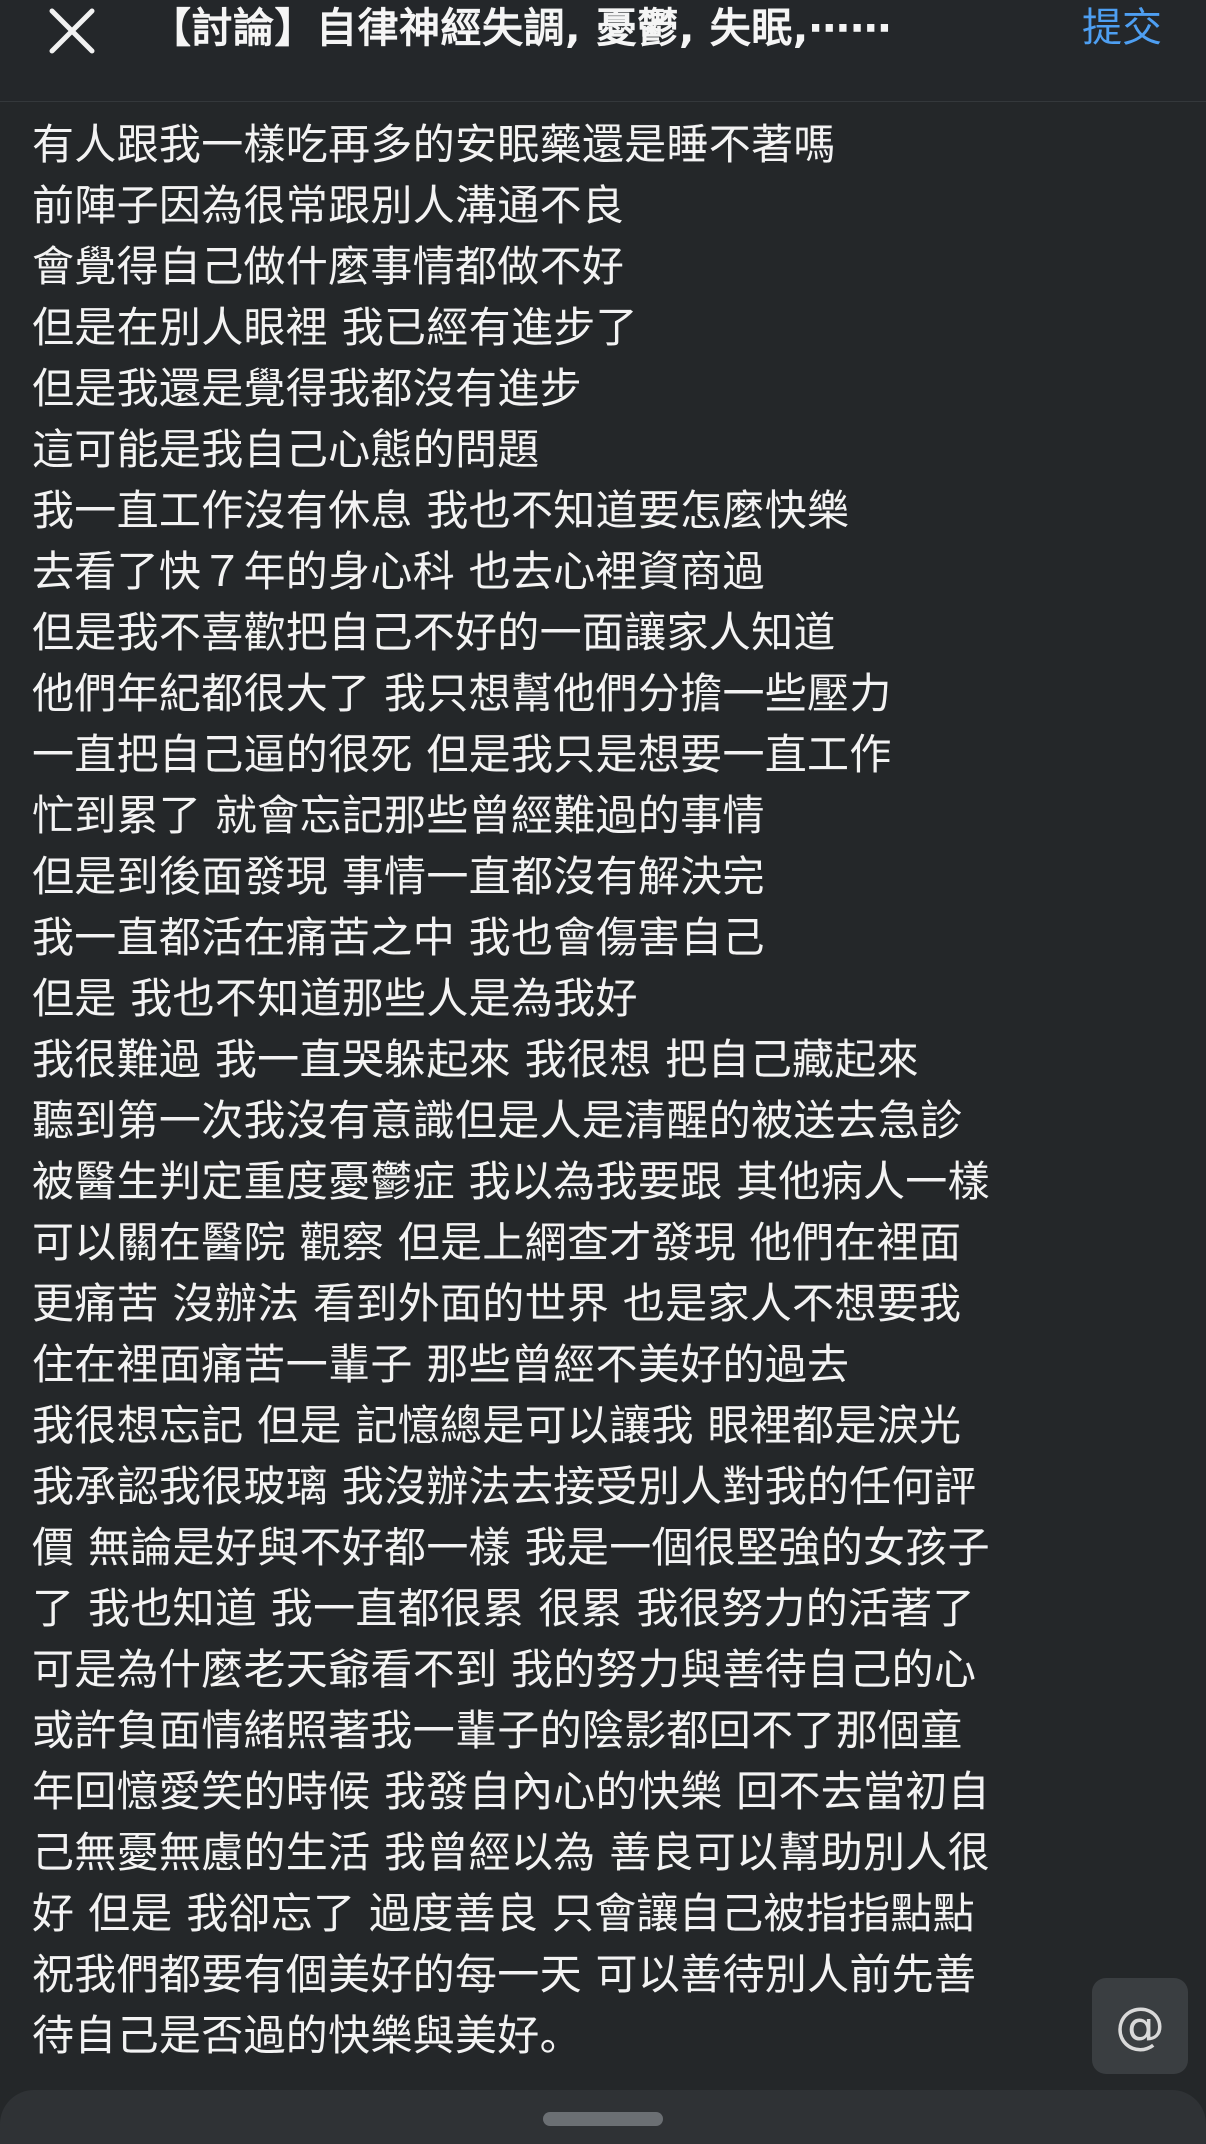  Describe the element at coordinates (511, 1791) in the screenshot. I see `post-text-line: 年回憶愛笑的時候 我發自內心的快樂 回不去當初自` at that location.